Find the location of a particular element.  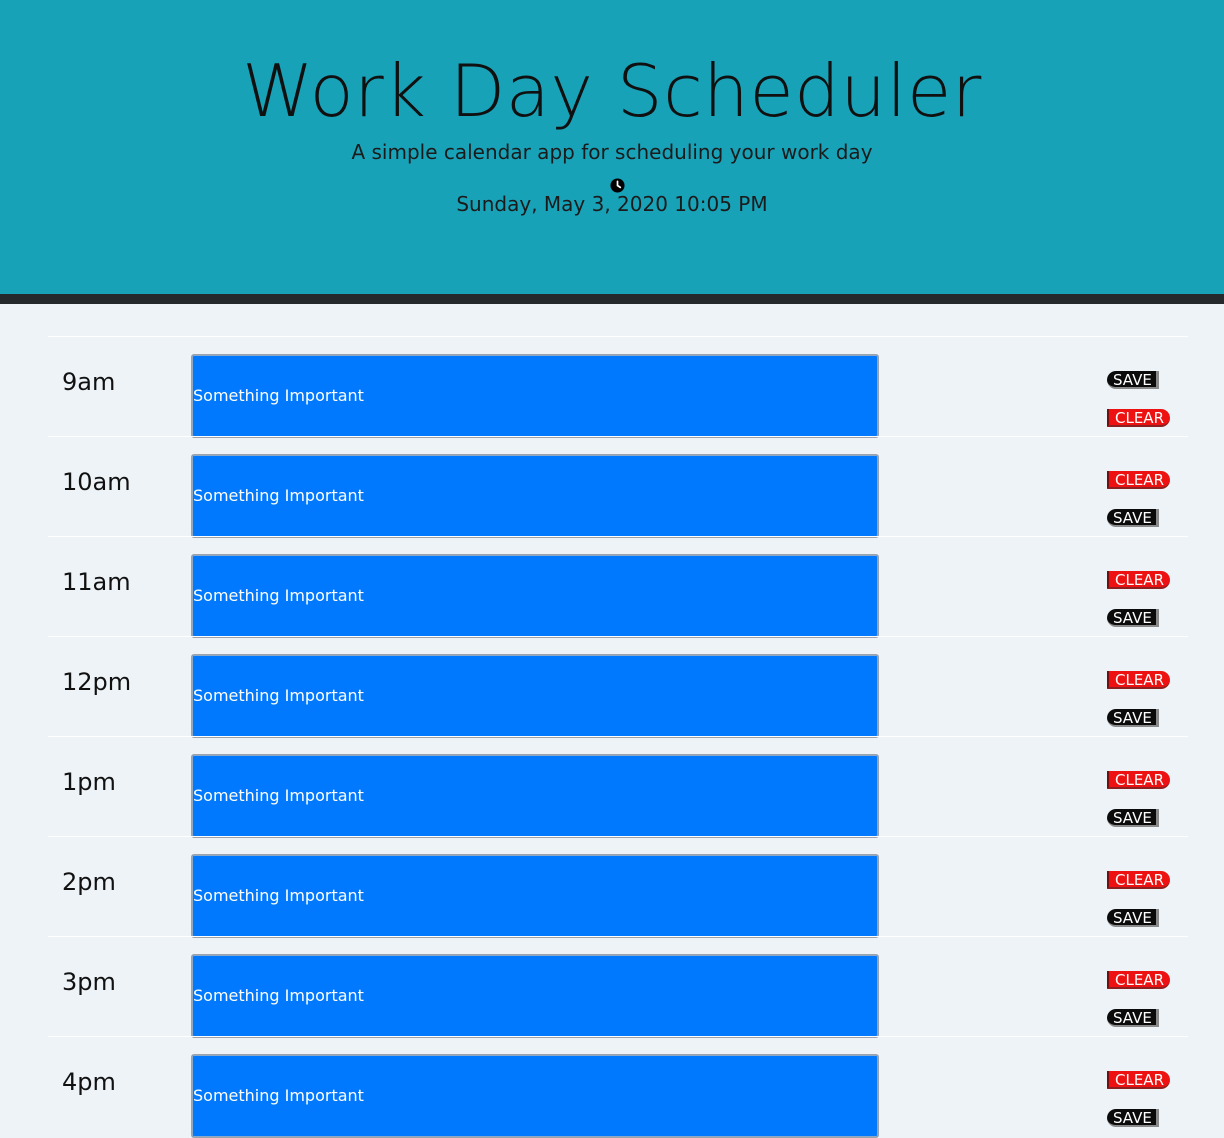

hour-label: 10am is located at coordinates (96, 482).